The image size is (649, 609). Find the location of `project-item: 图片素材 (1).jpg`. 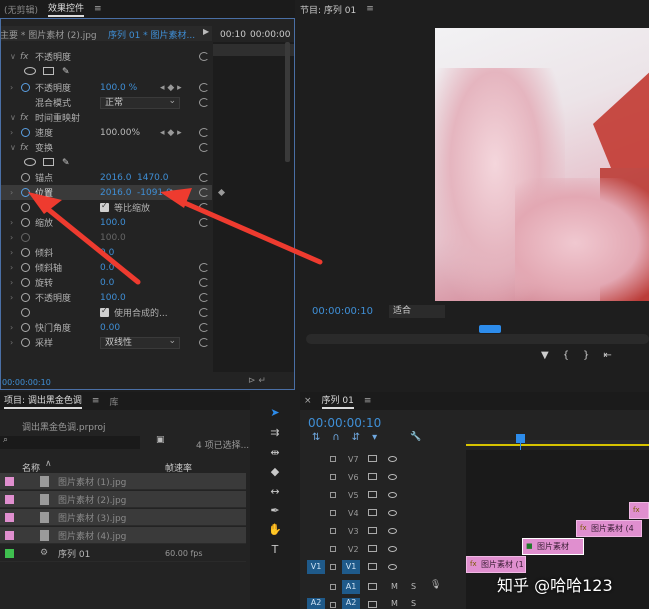

project-item: 图片素材 (1).jpg is located at coordinates (123, 481).